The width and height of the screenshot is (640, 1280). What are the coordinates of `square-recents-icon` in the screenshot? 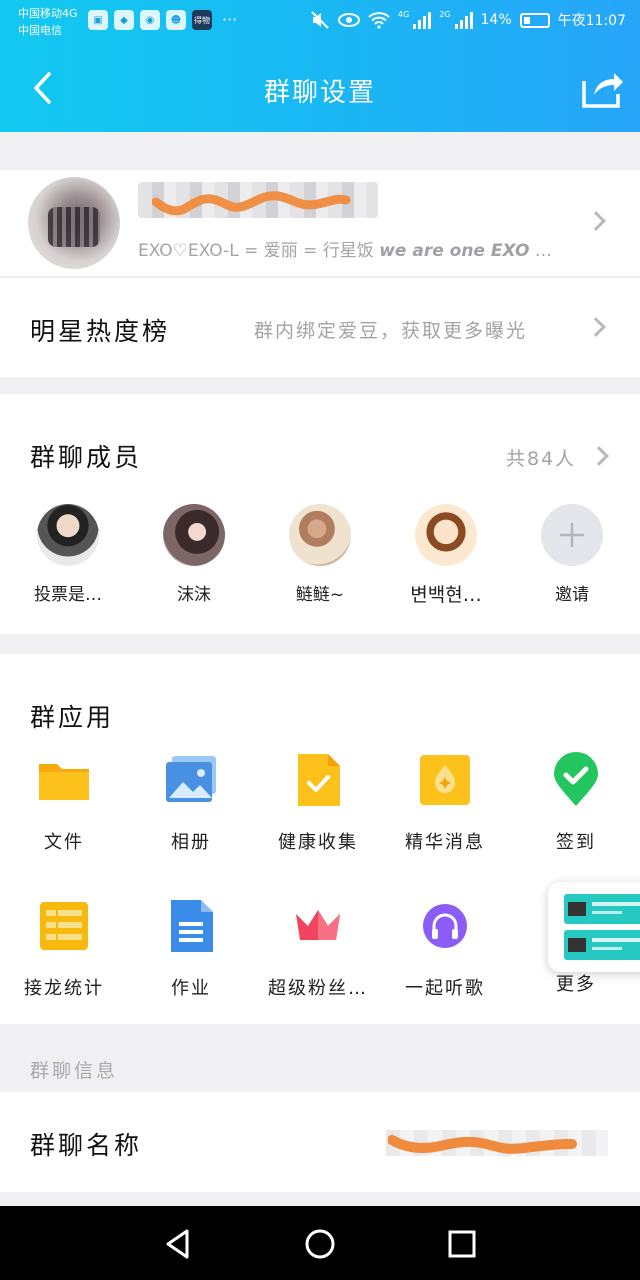 It's located at (462, 1244).